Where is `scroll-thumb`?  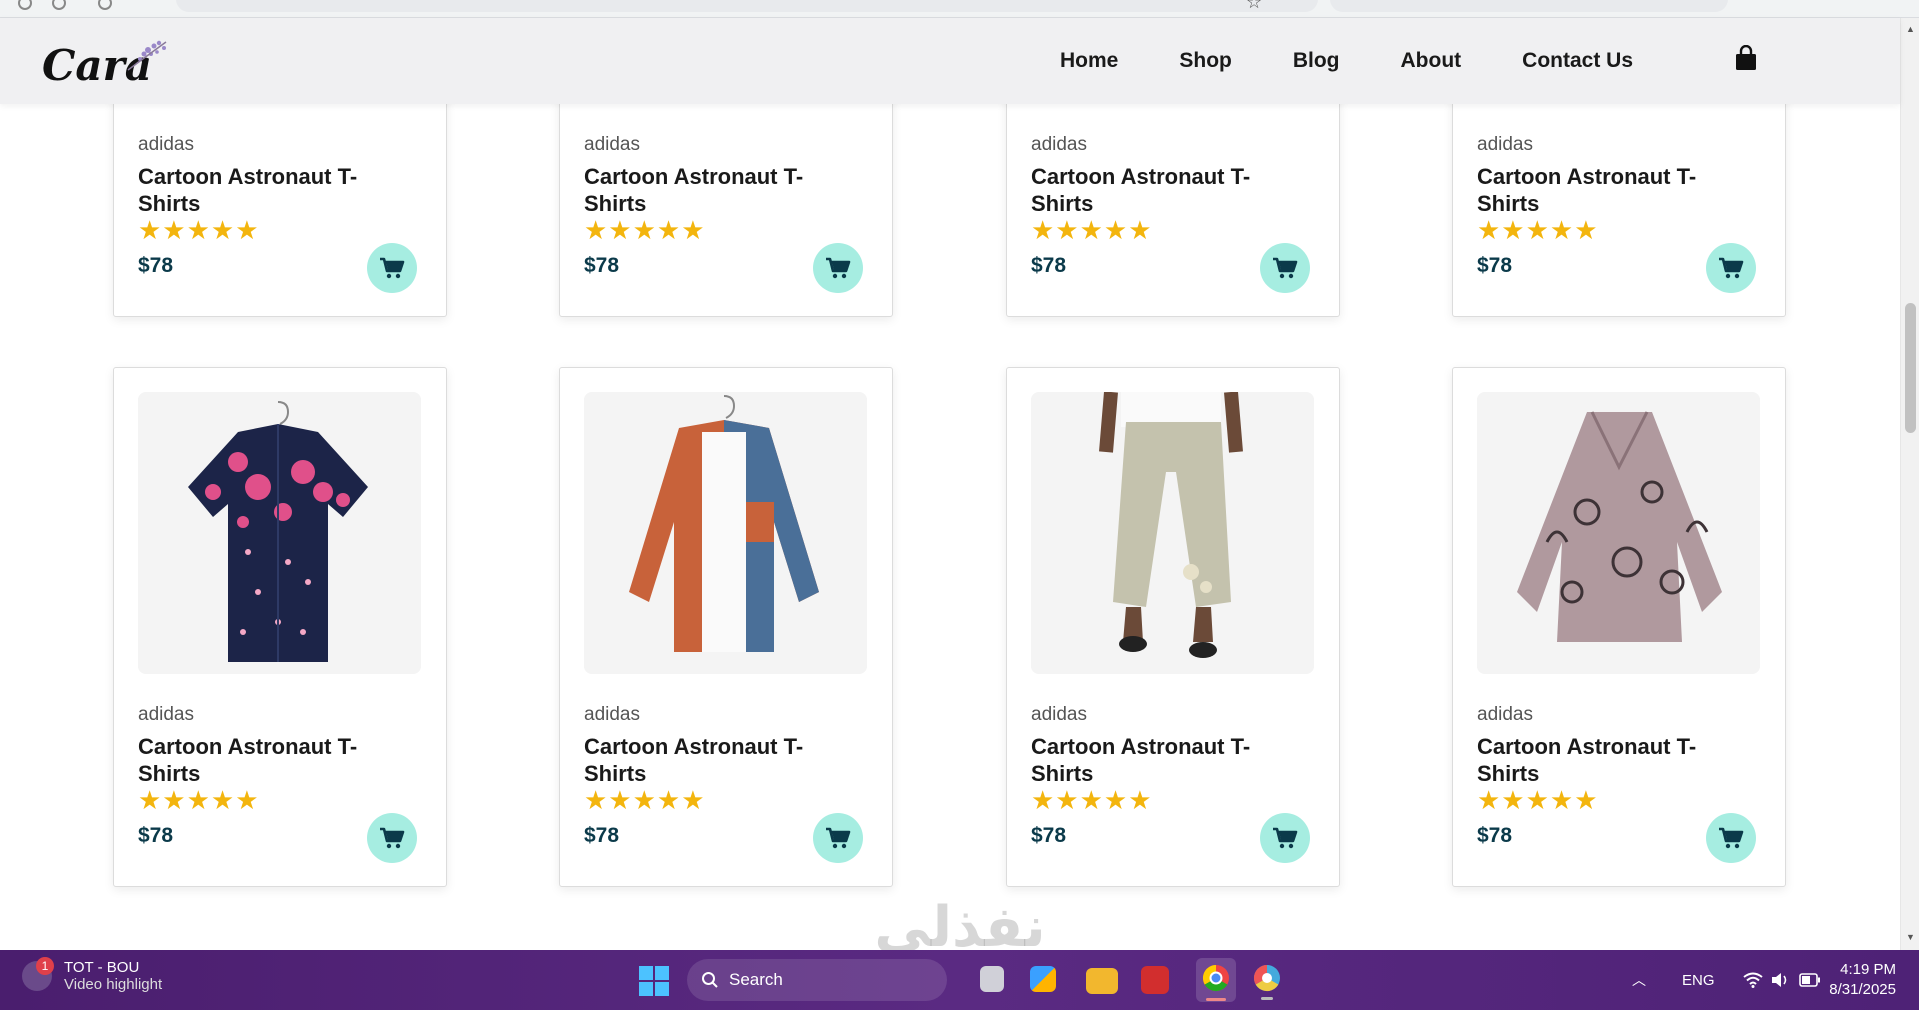 scroll-thumb is located at coordinates (1910, 368).